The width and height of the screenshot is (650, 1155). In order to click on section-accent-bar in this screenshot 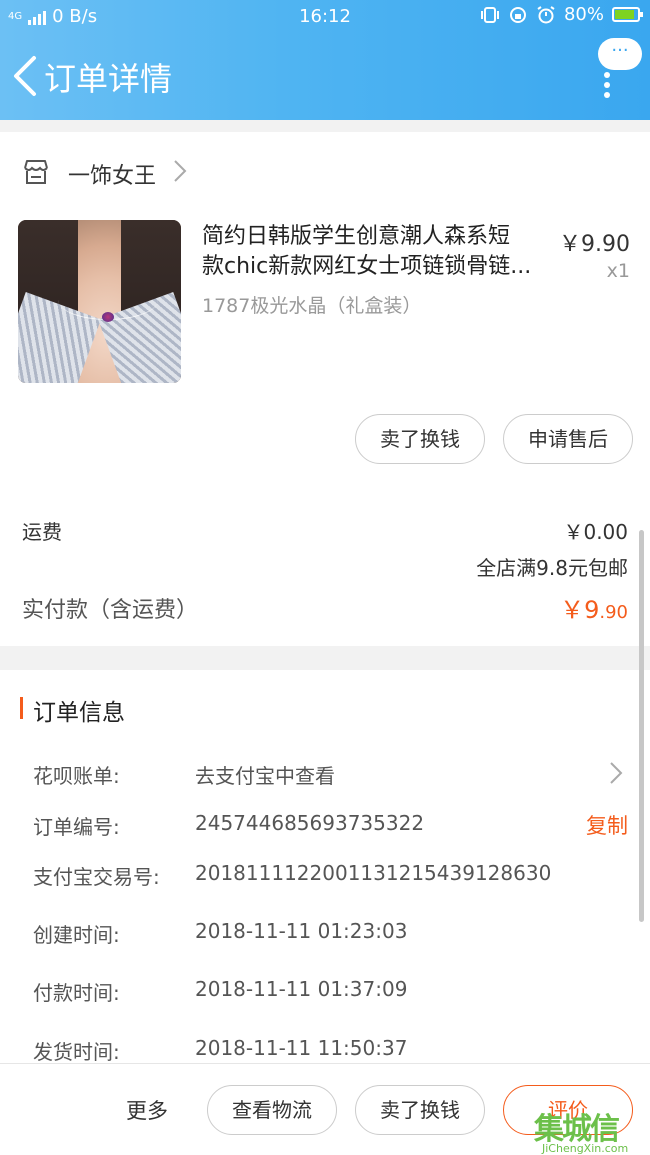, I will do `click(21, 708)`.